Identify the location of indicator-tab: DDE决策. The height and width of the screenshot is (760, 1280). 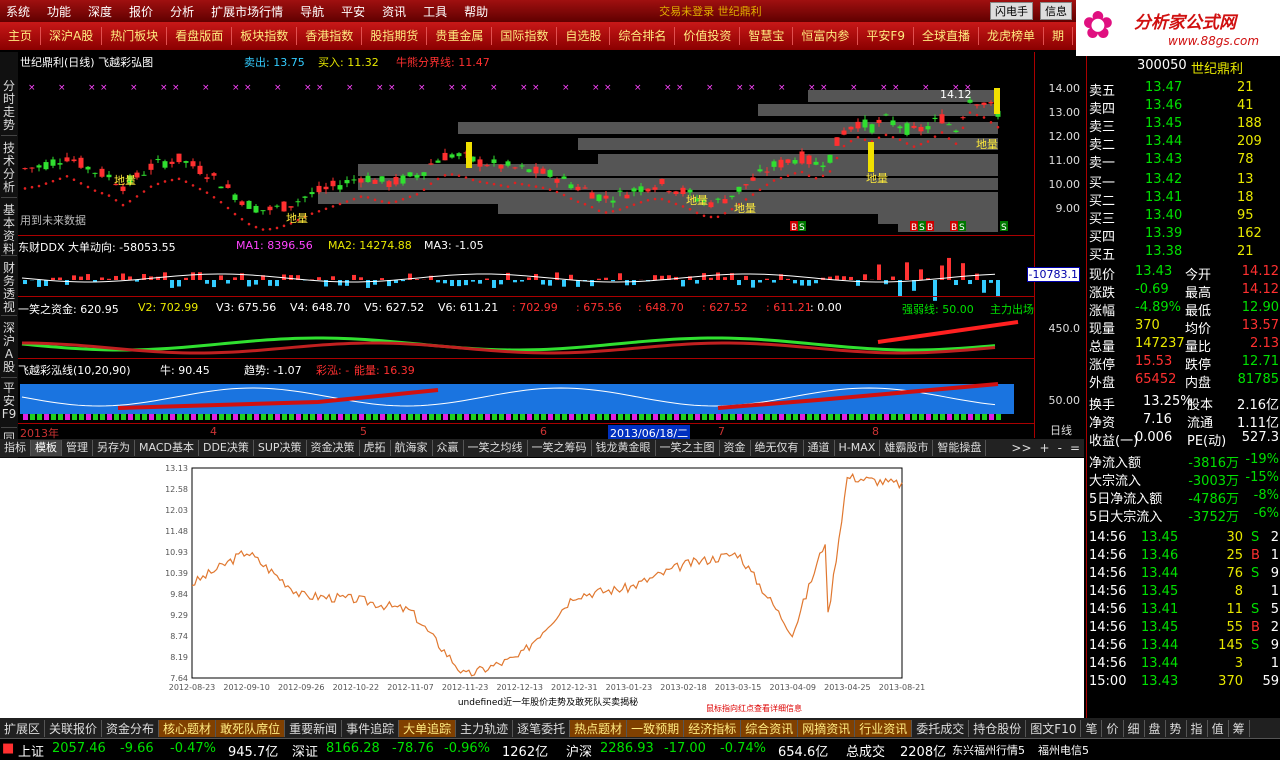
(226, 448).